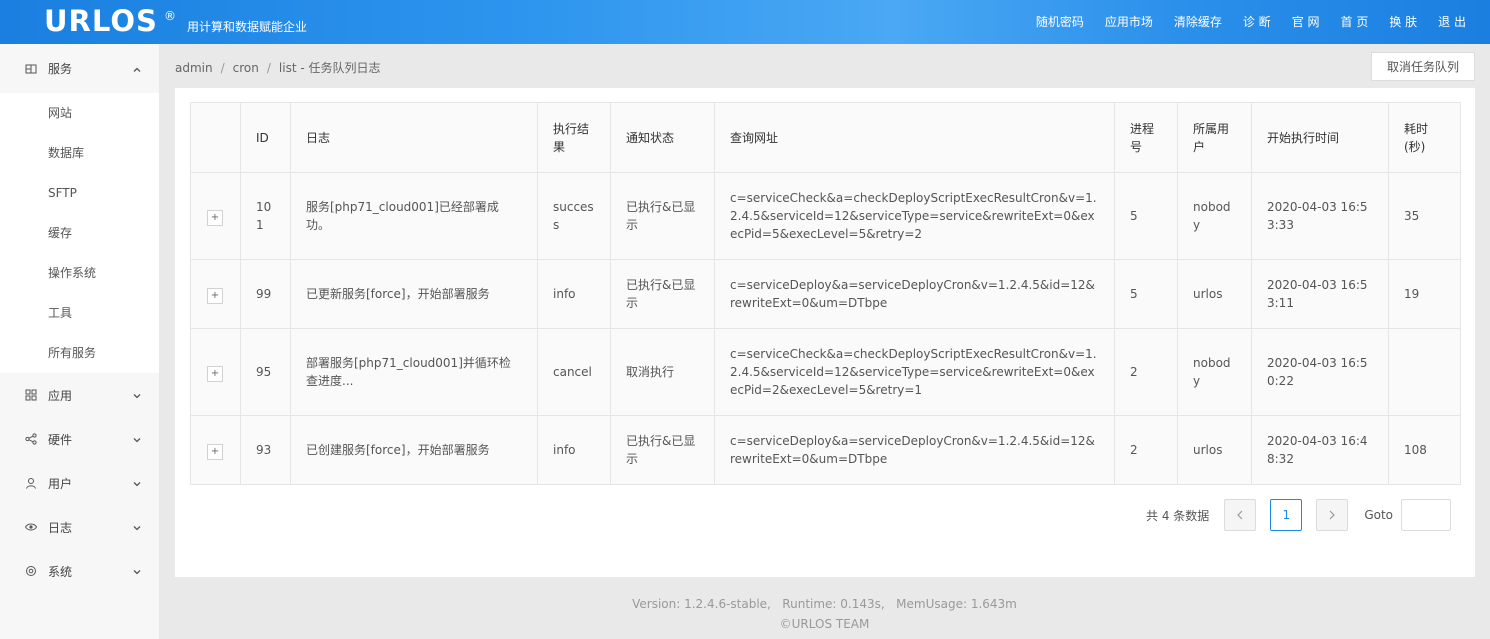 The width and height of the screenshot is (1490, 639). I want to click on cell-cost: 108, so click(1424, 450).